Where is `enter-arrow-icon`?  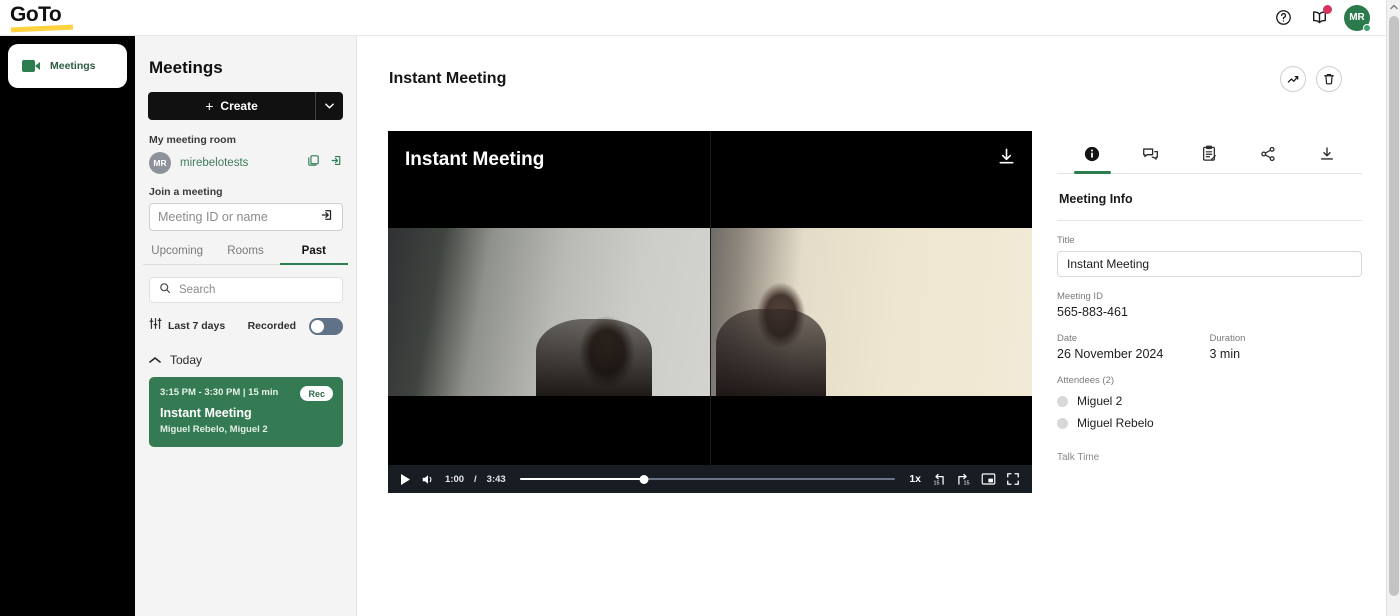 enter-arrow-icon is located at coordinates (336, 163).